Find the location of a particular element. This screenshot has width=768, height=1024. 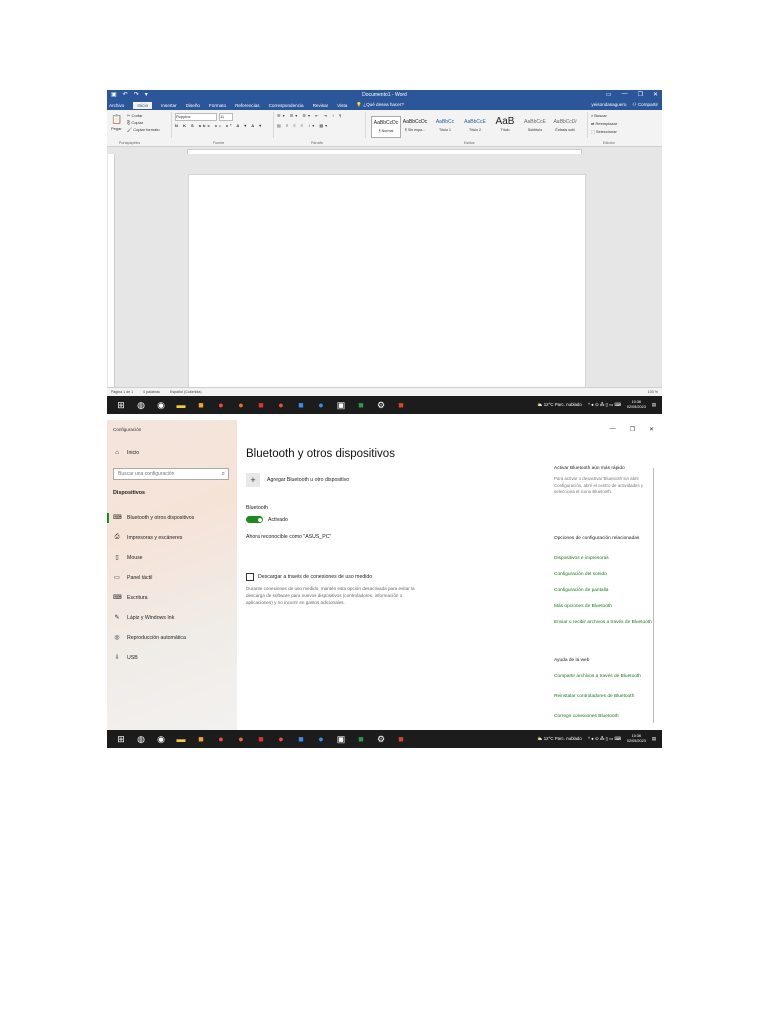

language-status: Español (Colombia) is located at coordinates (186, 392).